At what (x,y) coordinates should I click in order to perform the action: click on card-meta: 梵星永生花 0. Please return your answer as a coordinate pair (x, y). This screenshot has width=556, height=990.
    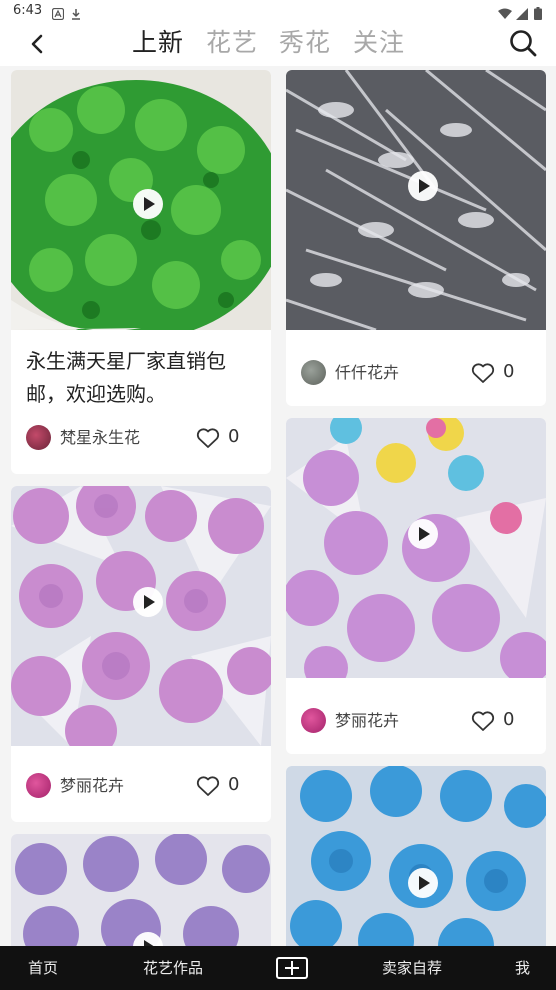
    Looking at the image, I should click on (142, 438).